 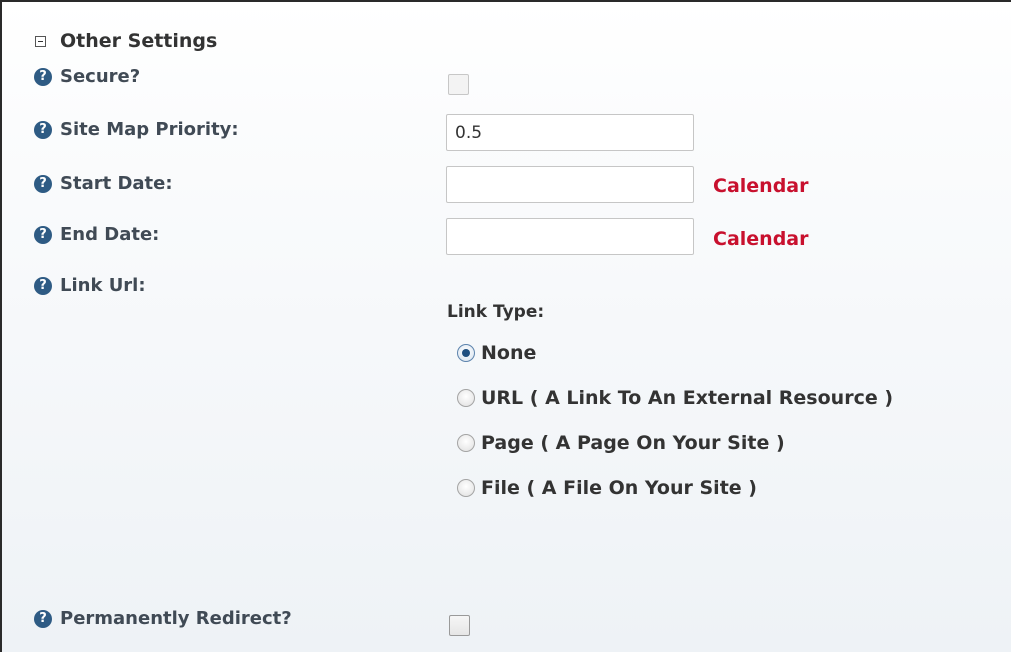 I want to click on collapse-toggle-icon, so click(x=40, y=41).